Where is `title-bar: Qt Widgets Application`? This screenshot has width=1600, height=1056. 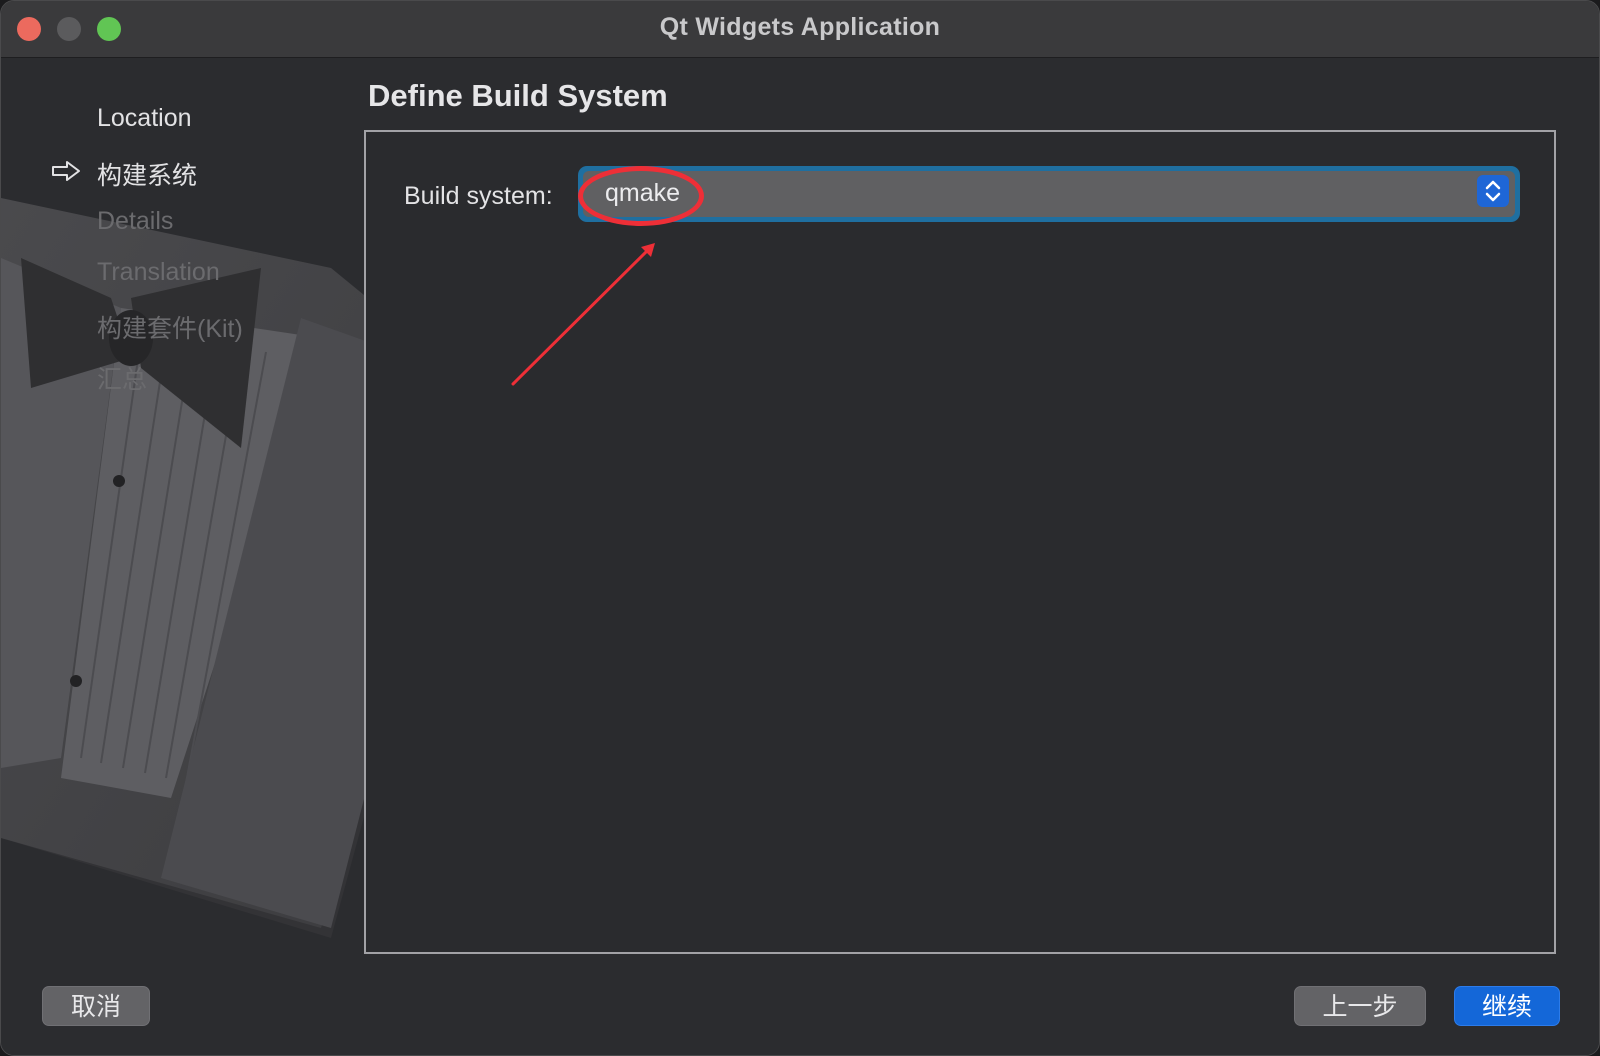
title-bar: Qt Widgets Application is located at coordinates (800, 29).